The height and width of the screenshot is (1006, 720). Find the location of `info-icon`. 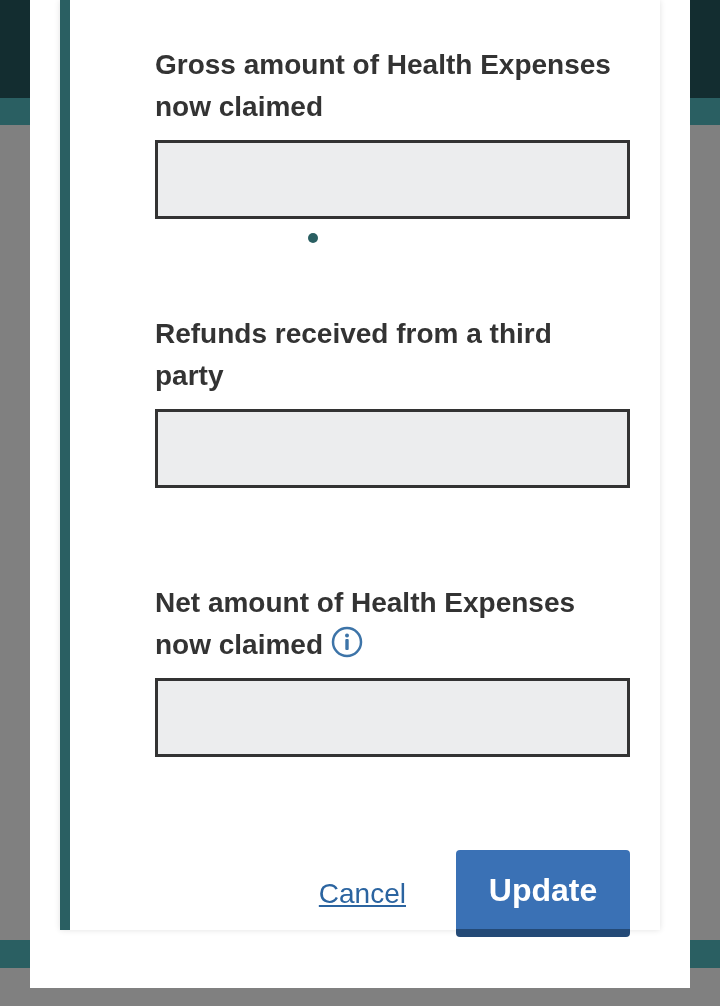

info-icon is located at coordinates (347, 642).